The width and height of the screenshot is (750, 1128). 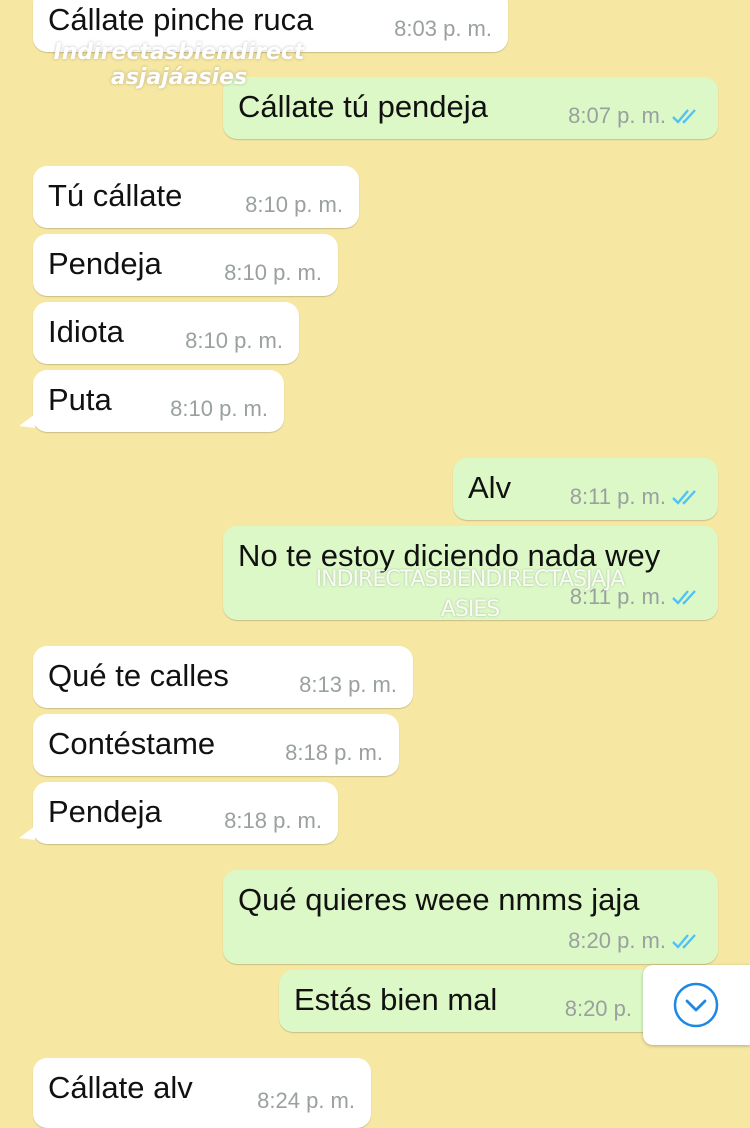 What do you see at coordinates (598, 1008) in the screenshot?
I see `message-time: 8:20 p.` at bounding box center [598, 1008].